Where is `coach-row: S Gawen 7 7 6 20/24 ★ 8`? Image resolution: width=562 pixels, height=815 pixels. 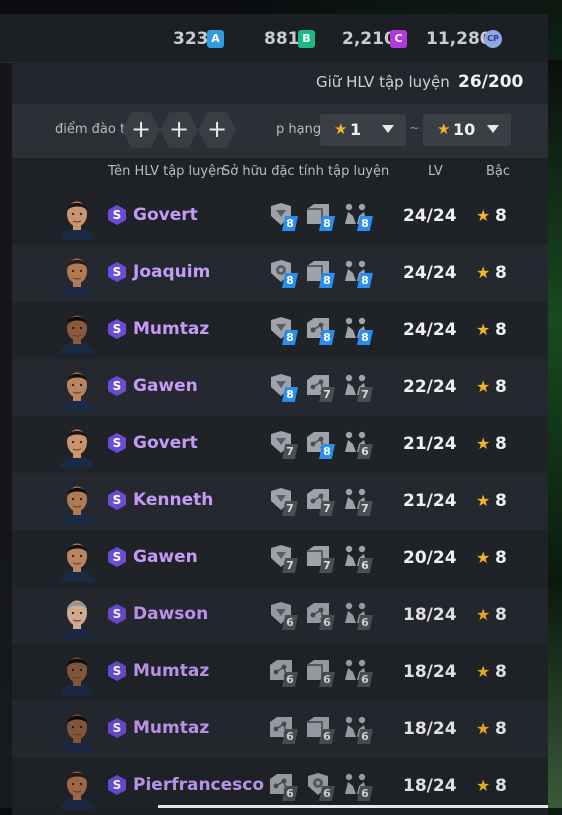
coach-row: S Gawen 7 7 6 20/24 ★ 8 is located at coordinates (280, 558).